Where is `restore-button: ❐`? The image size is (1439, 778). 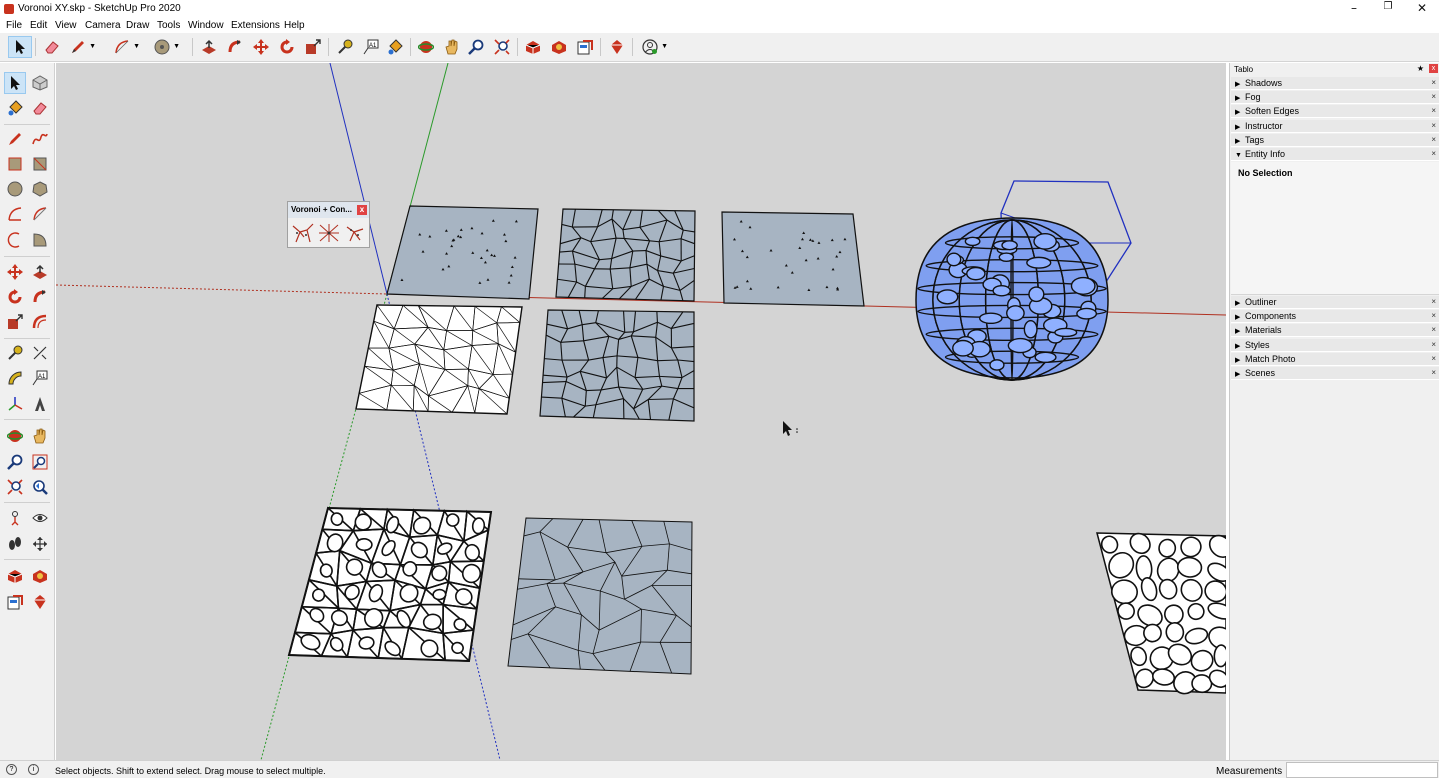 restore-button: ❐ is located at coordinates (1388, 9).